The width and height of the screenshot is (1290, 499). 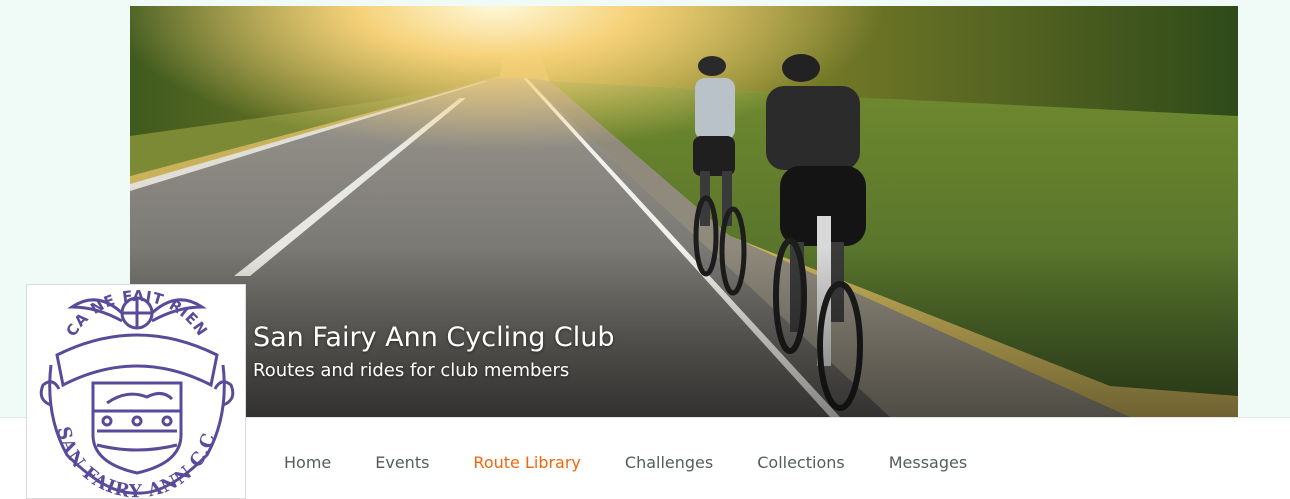 I want to click on club-subtitle: Routes and rides for club members, so click(x=411, y=370).